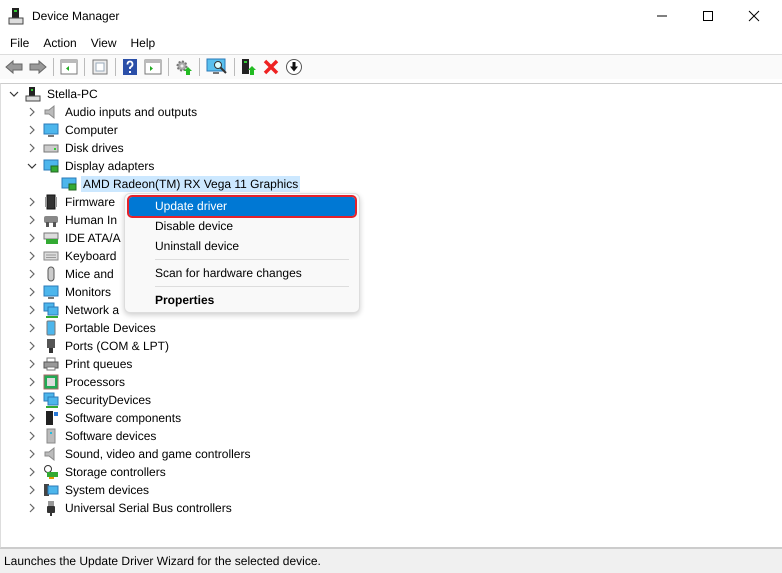  I want to click on menu-item: Action, so click(60, 43).